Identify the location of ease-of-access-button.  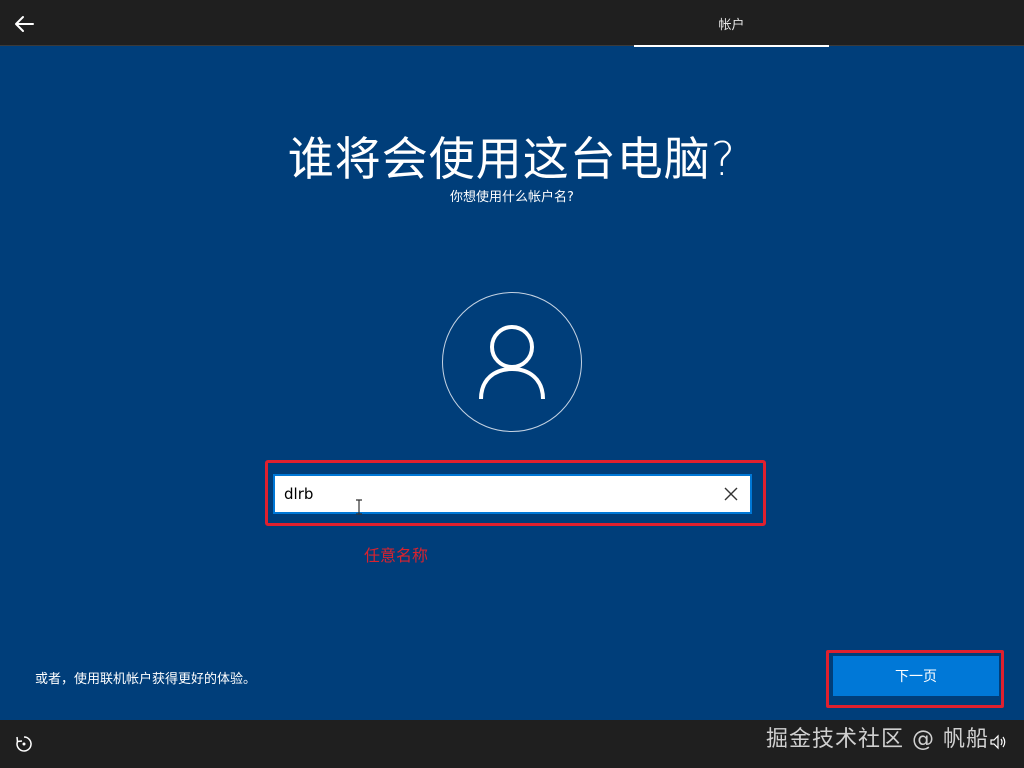
(24, 744).